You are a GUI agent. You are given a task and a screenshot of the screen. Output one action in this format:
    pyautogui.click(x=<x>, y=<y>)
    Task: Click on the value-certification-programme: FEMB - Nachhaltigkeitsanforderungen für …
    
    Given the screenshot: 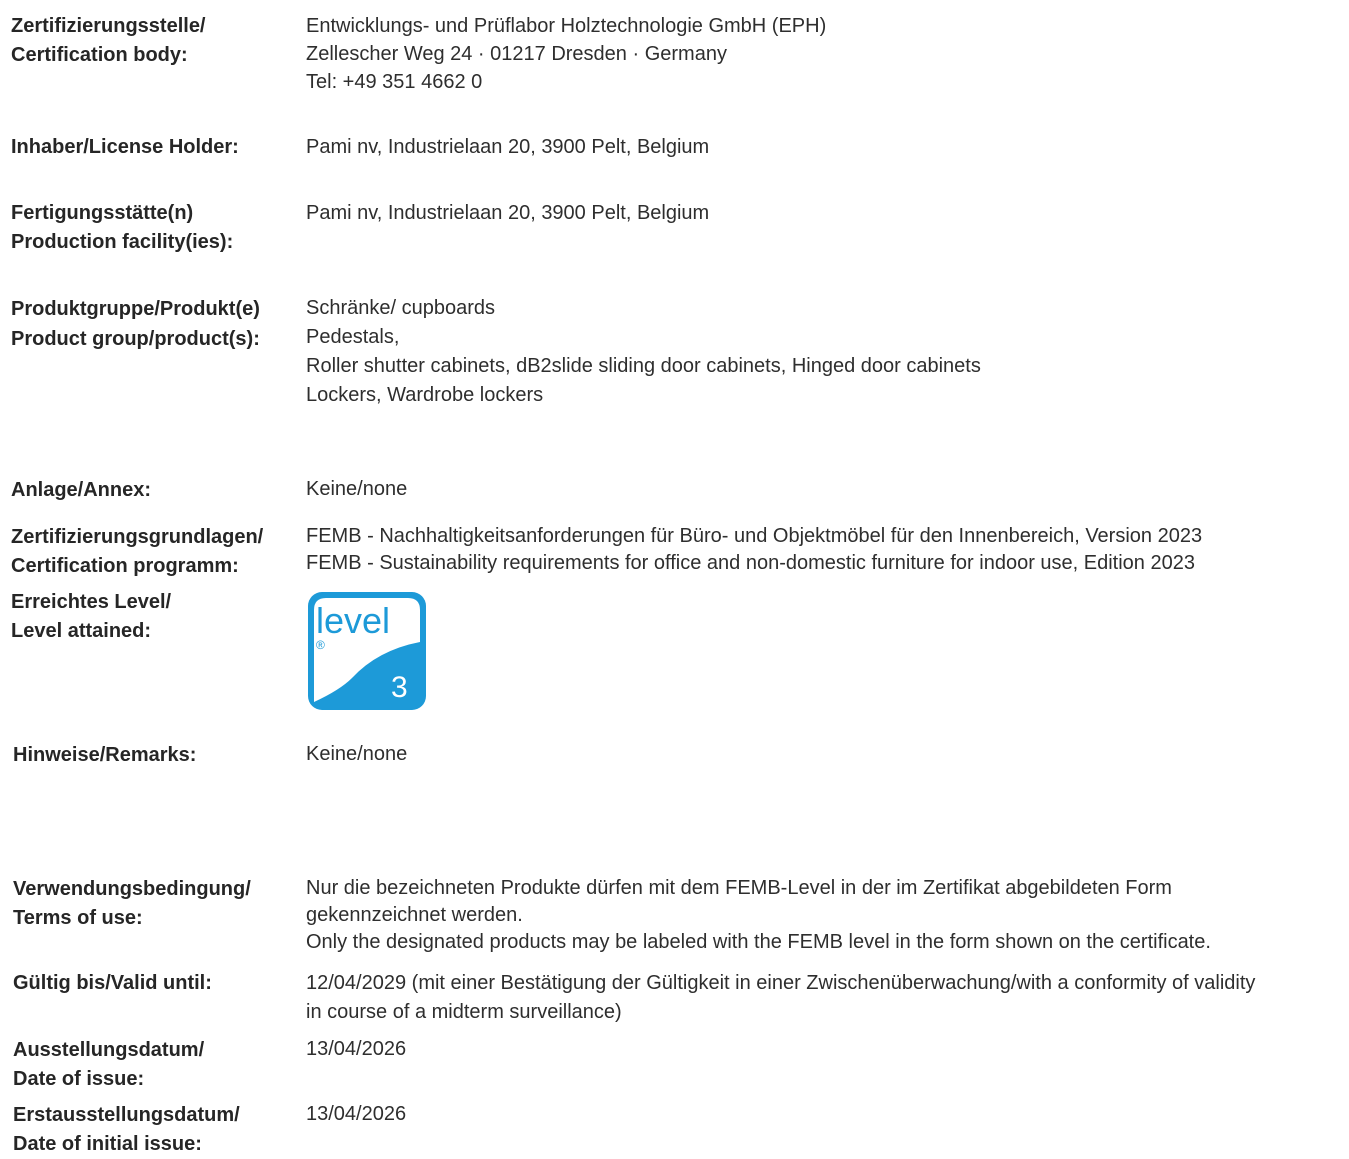 What is the action you would take?
    pyautogui.click(x=754, y=549)
    